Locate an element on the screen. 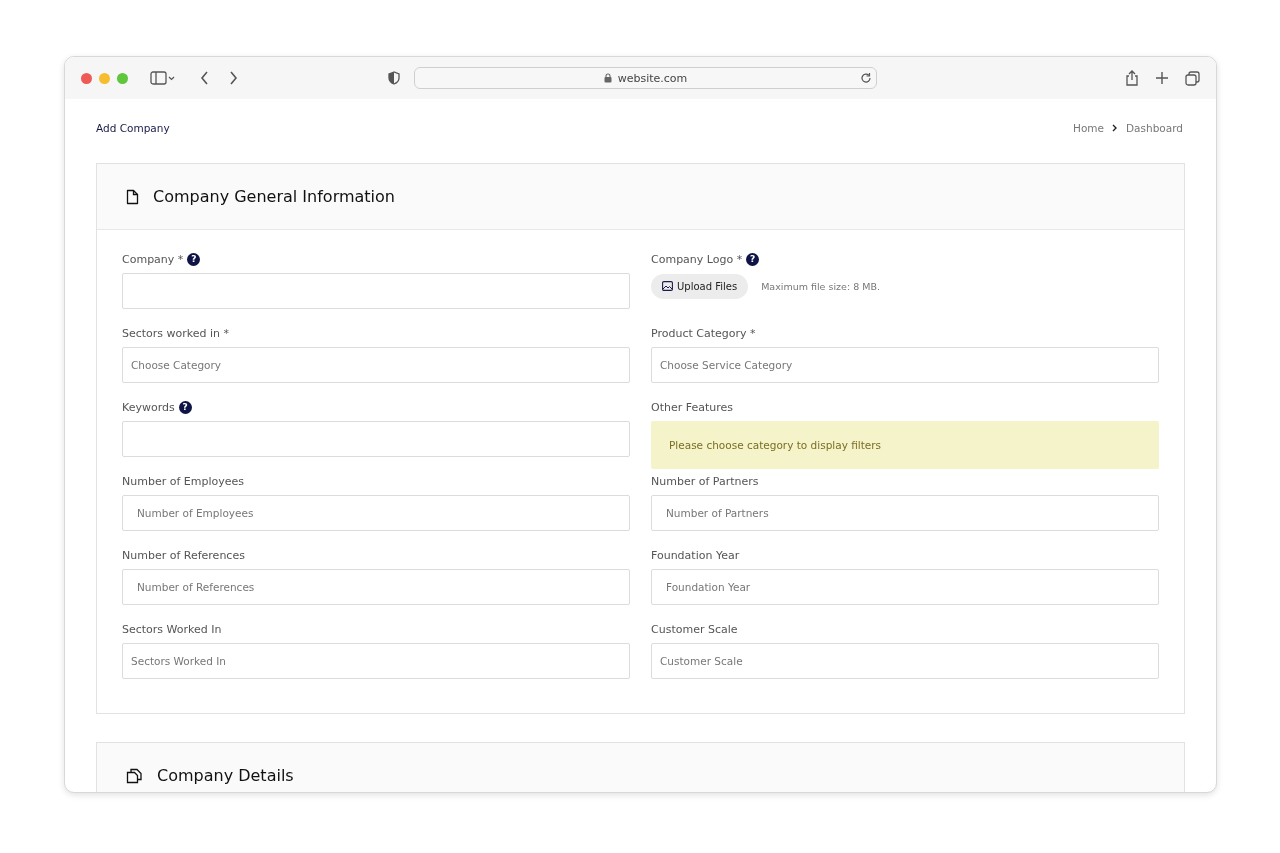 Image resolution: width=1280 pixels, height=853 pixels. lock-icon is located at coordinates (607, 78).